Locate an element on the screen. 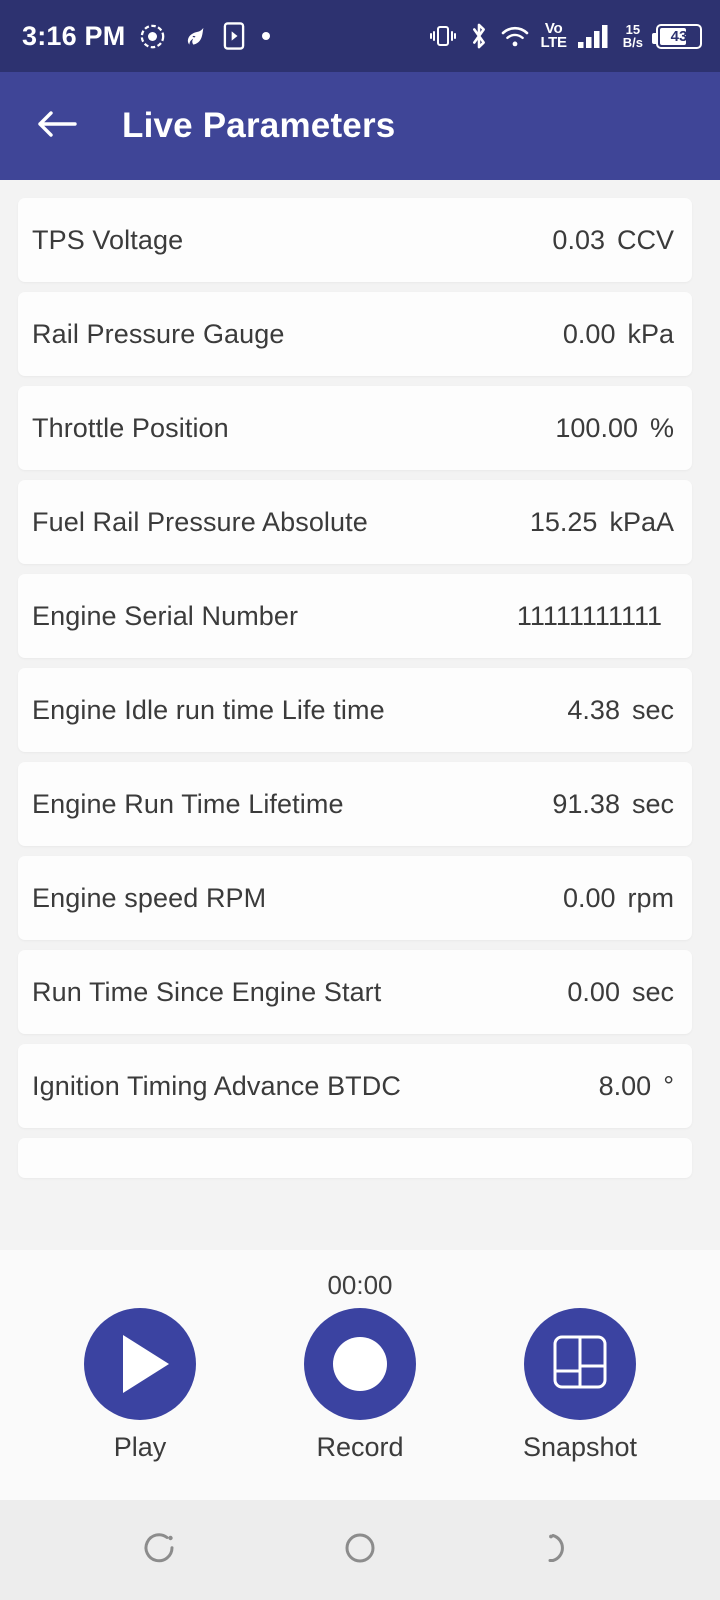 The image size is (720, 1600). parameter-reading: 100.00 % is located at coordinates (614, 428).